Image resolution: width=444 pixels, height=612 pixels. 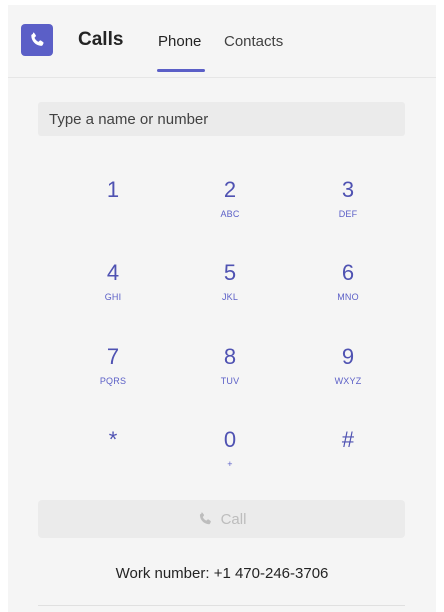 I want to click on dial-key-4: 4 GHI, so click(x=113, y=292).